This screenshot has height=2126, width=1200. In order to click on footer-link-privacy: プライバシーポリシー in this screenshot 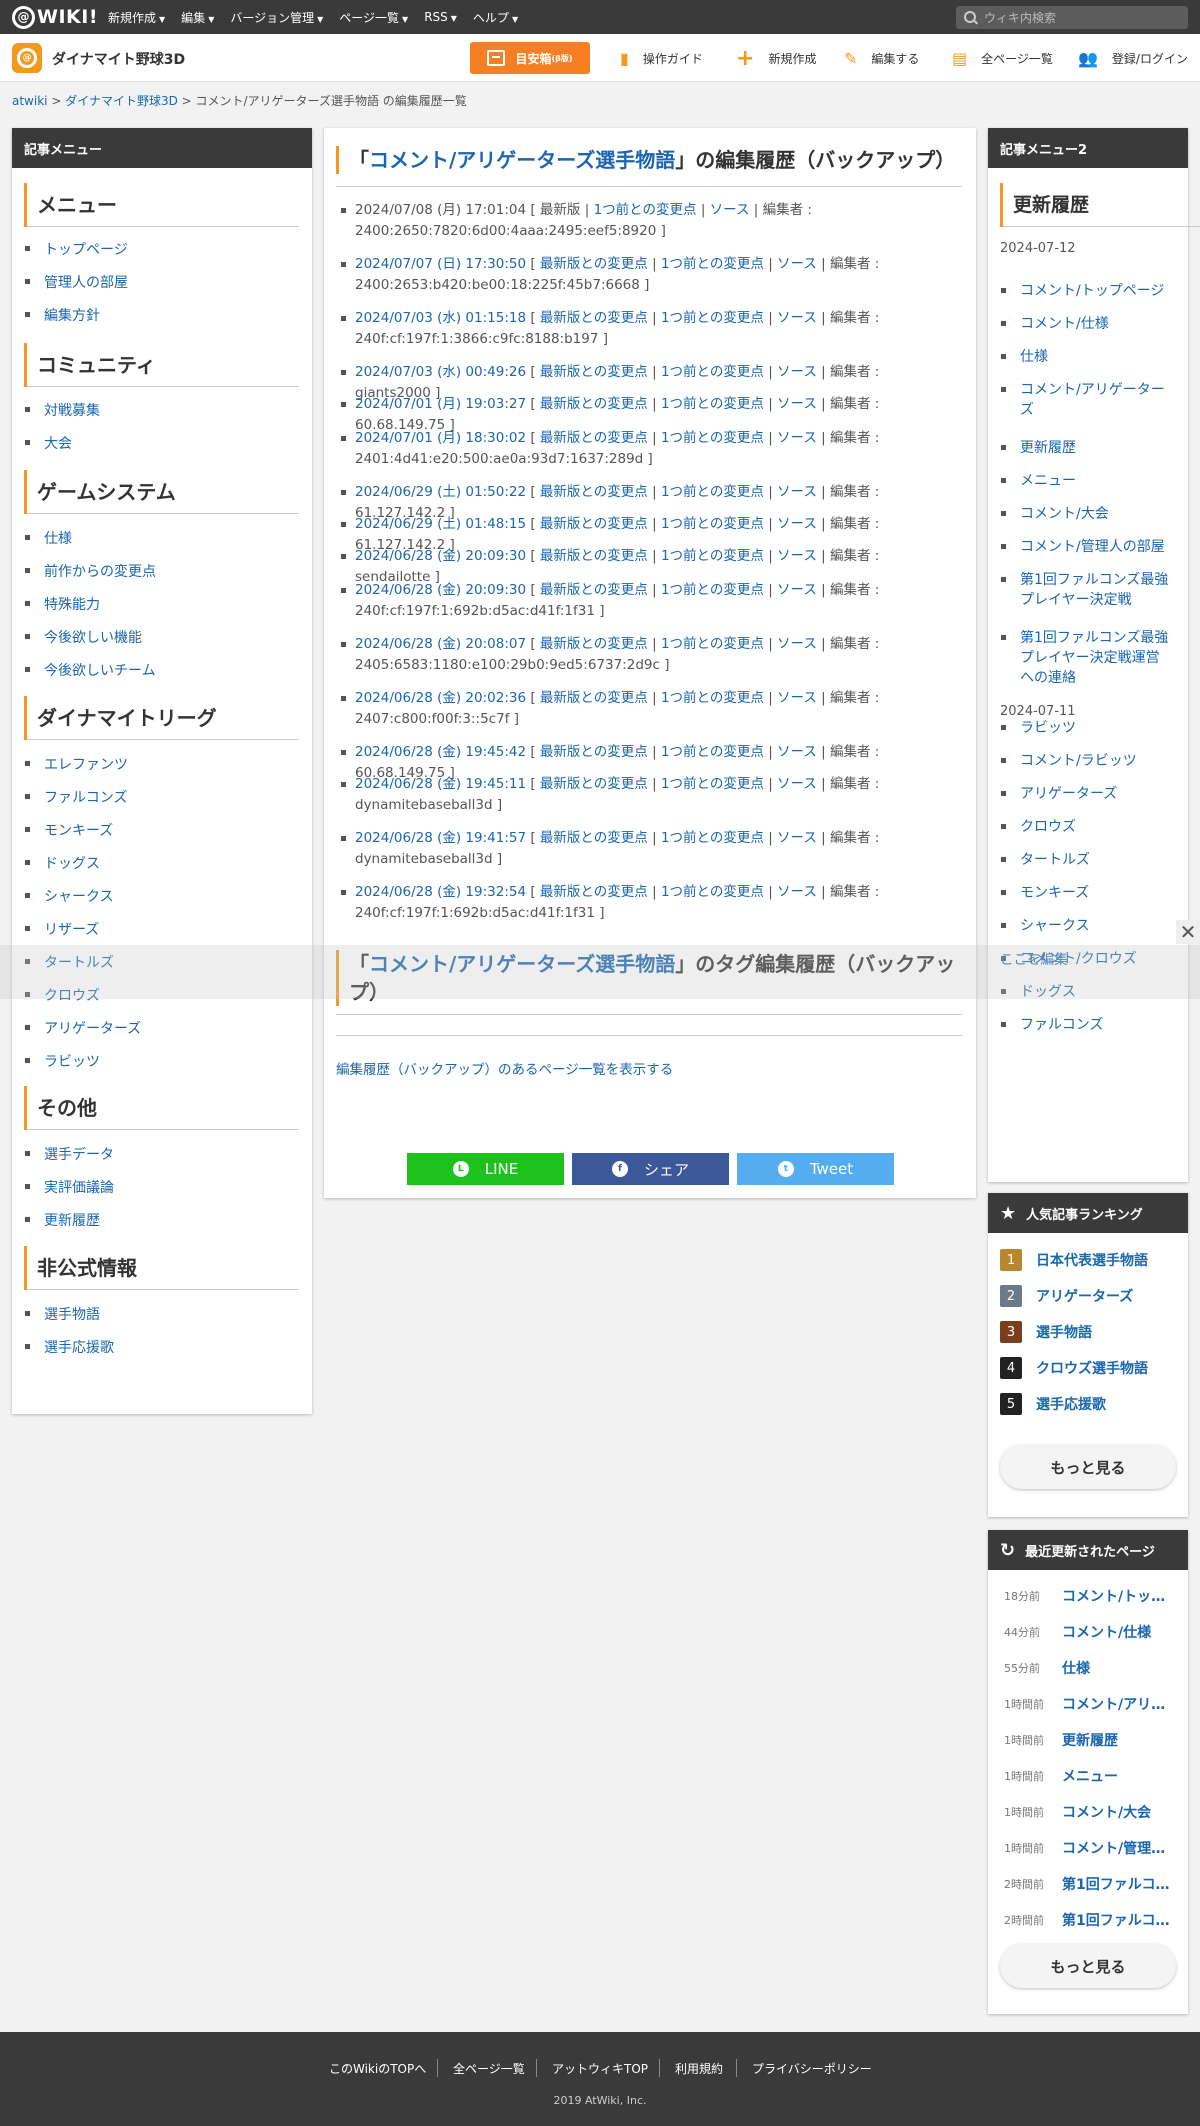, I will do `click(812, 2068)`.